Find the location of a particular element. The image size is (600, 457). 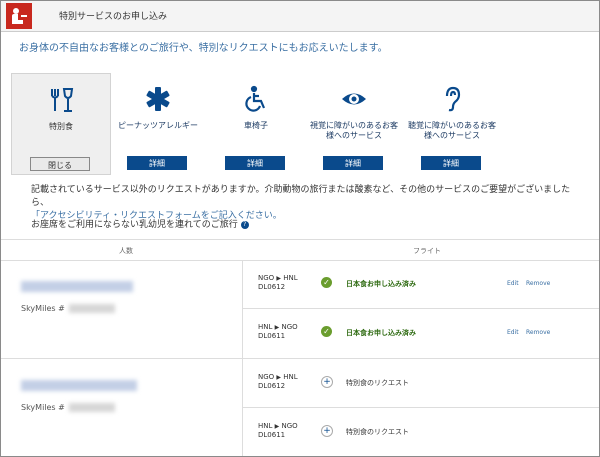

eye-icon is located at coordinates (354, 99).